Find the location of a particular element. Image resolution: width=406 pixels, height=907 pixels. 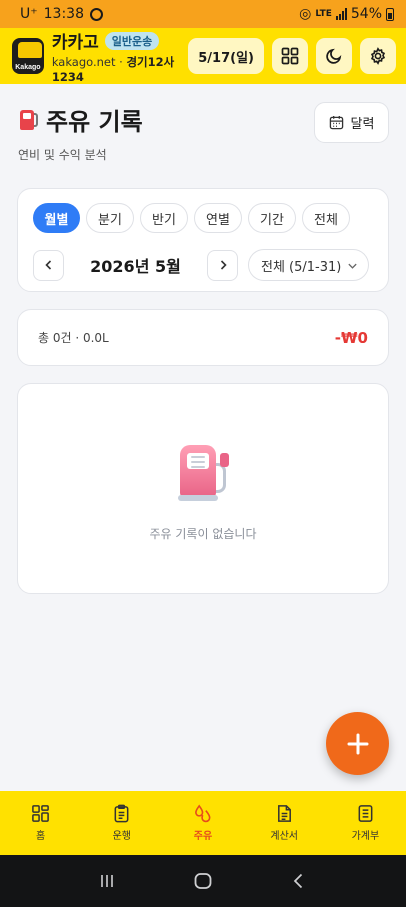

brand-block: 카카고 일반운송 kakago.net · 경기12사1234 is located at coordinates (120, 56).